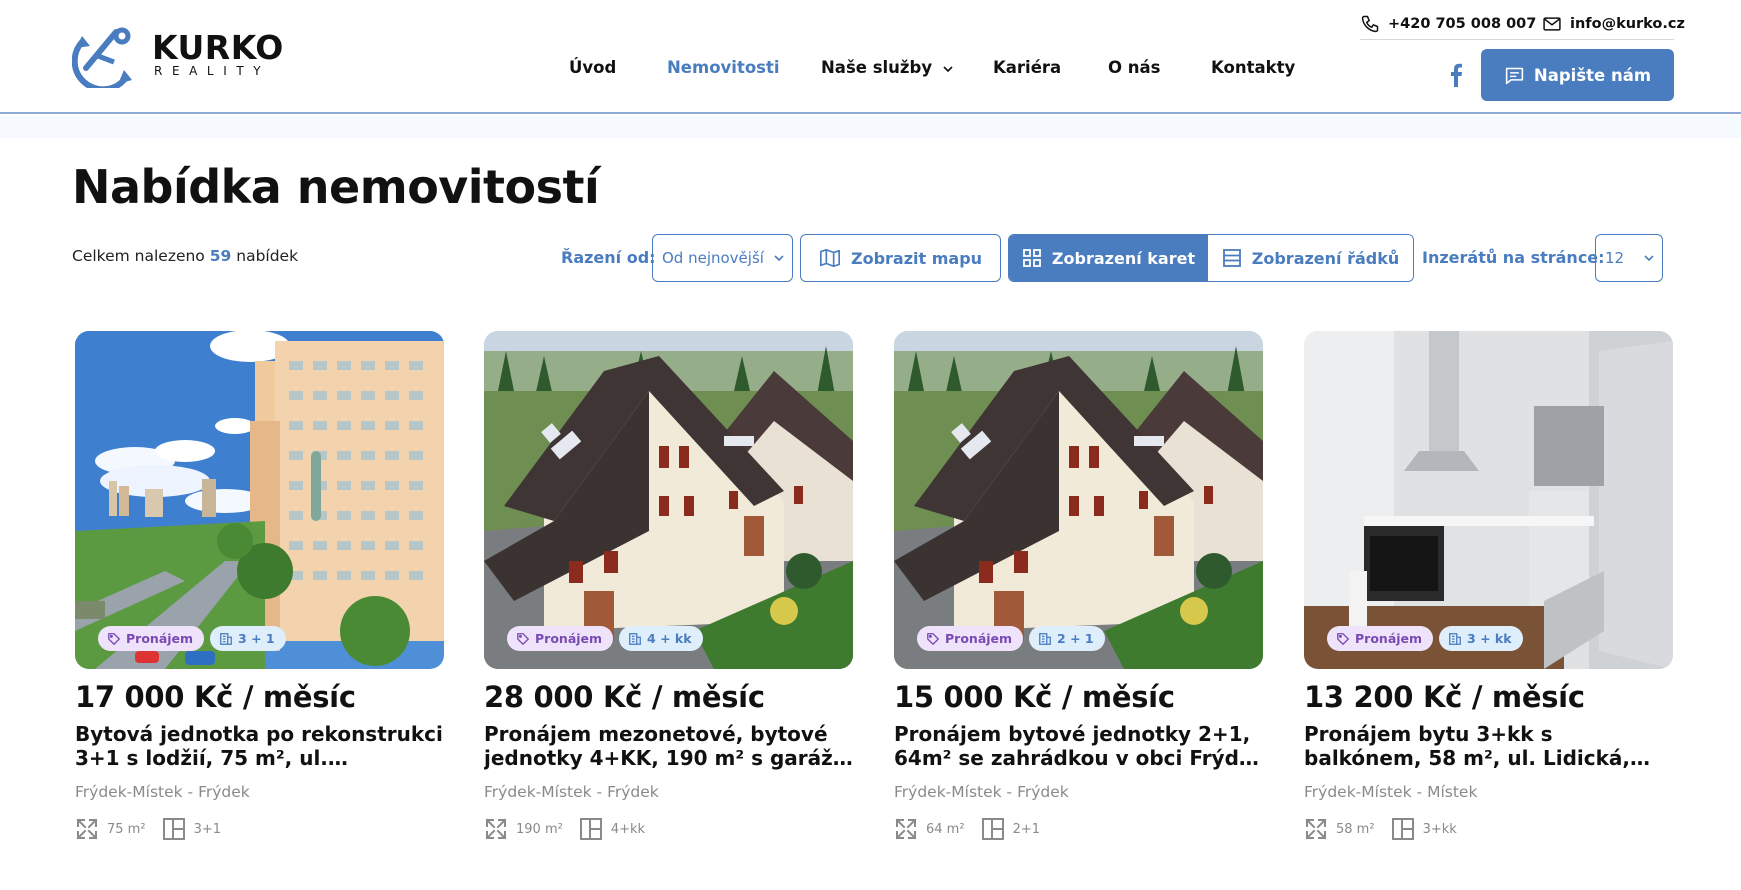  I want to click on results-count-suffix: nabídek, so click(267, 256).